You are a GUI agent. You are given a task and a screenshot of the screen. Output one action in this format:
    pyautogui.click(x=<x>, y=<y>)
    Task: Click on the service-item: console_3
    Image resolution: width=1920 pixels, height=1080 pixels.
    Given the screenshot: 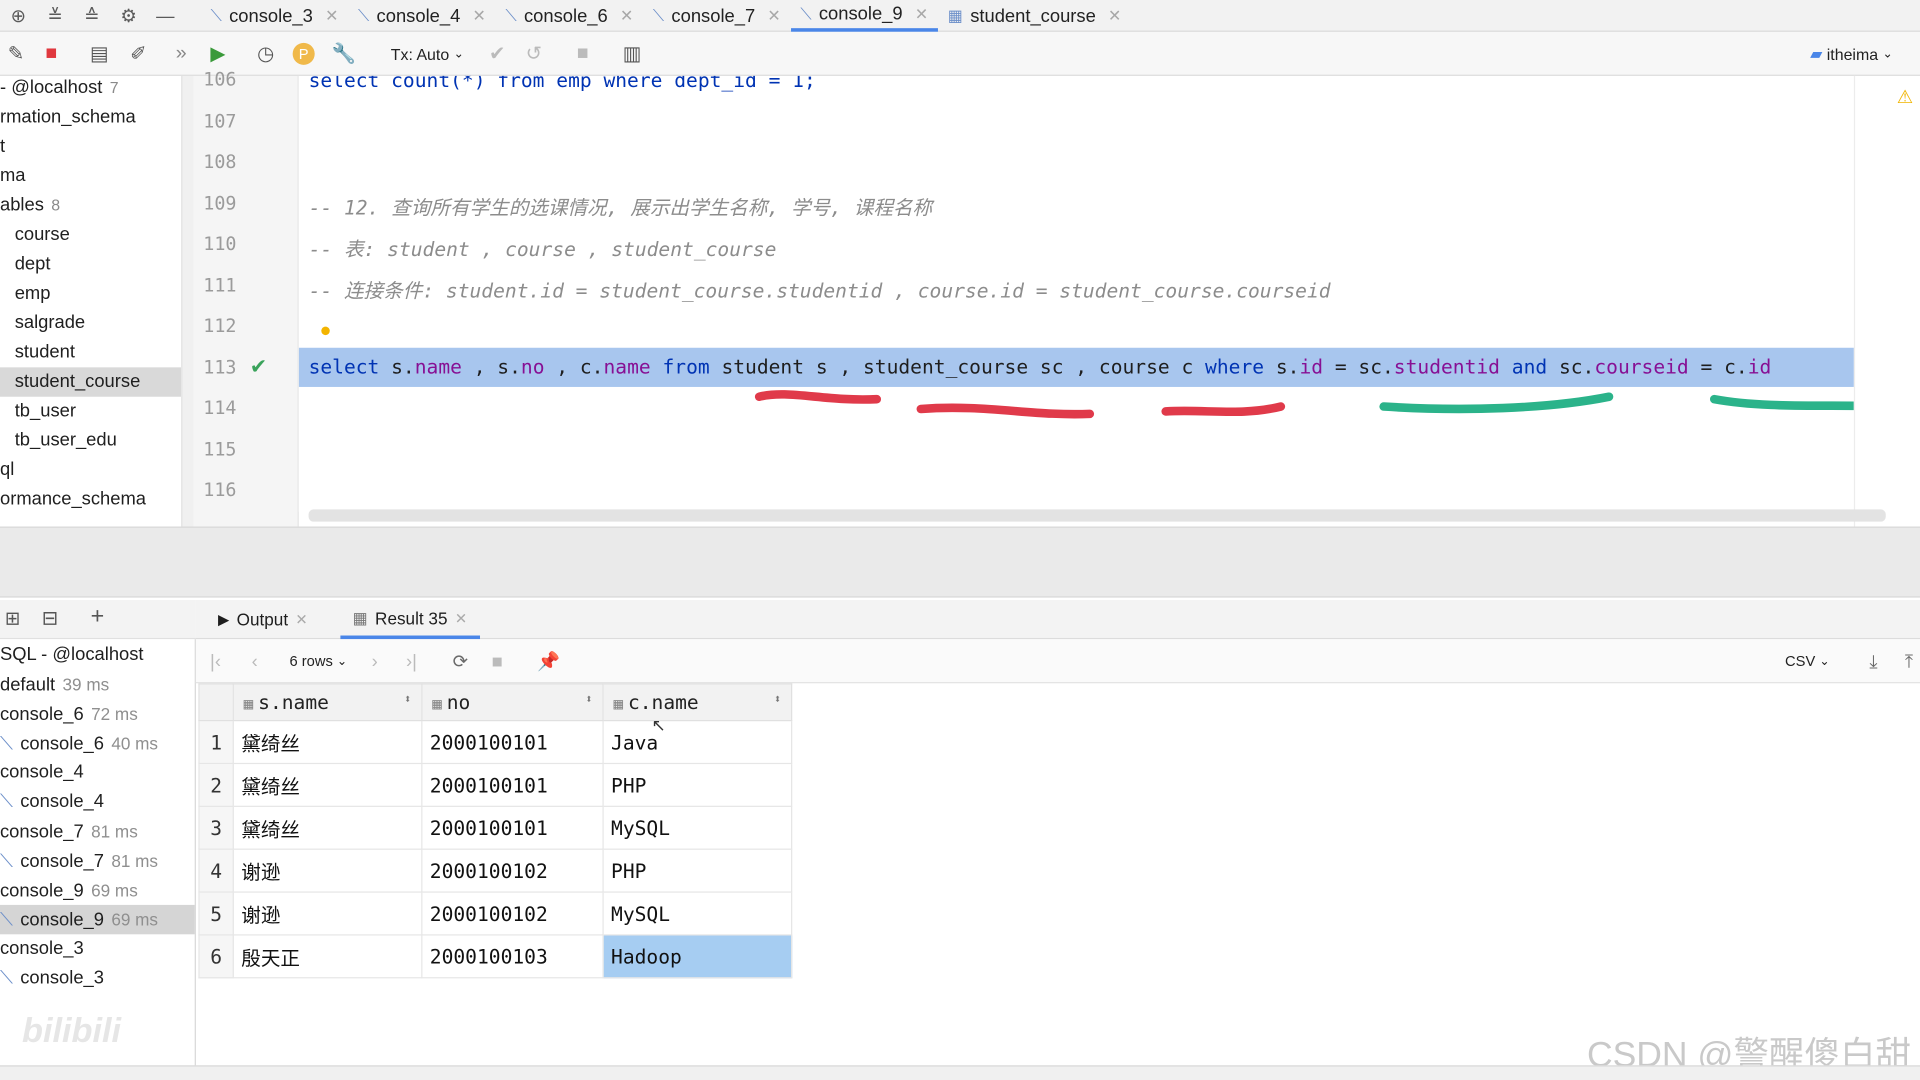 What is the action you would take?
    pyautogui.click(x=42, y=948)
    